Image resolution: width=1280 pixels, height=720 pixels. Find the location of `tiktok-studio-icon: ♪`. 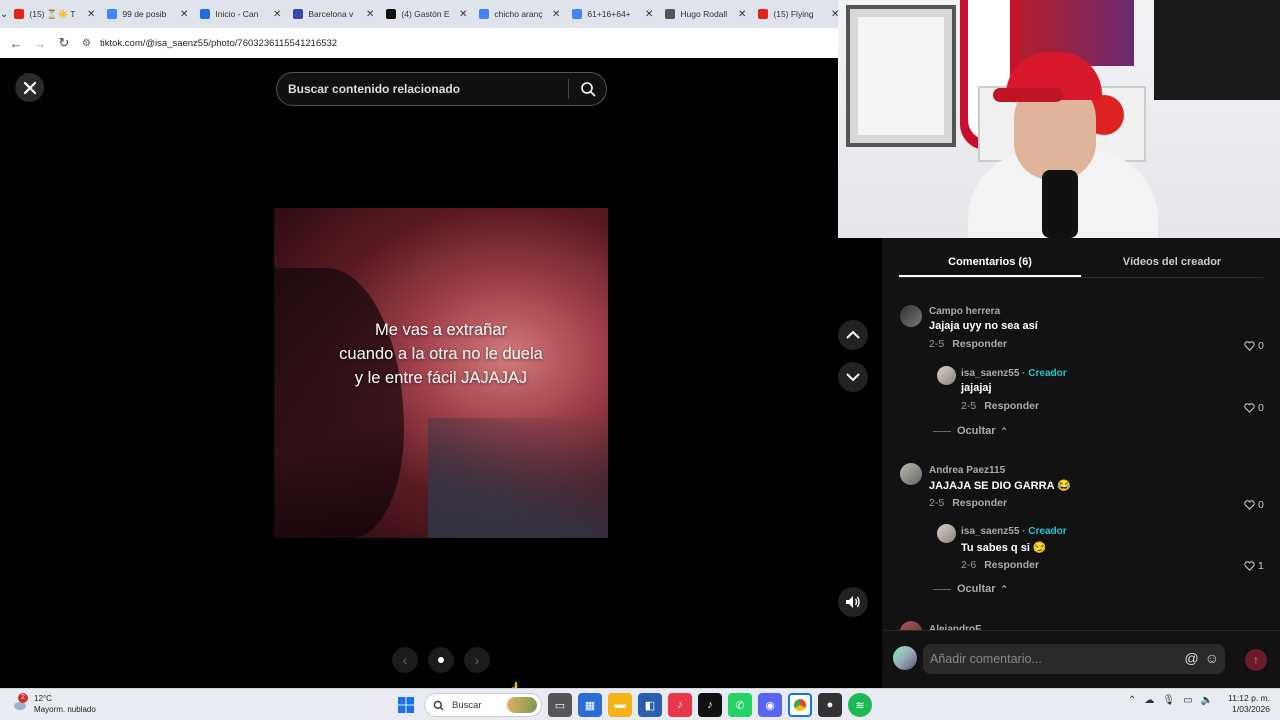

tiktok-studio-icon: ♪ is located at coordinates (680, 705).